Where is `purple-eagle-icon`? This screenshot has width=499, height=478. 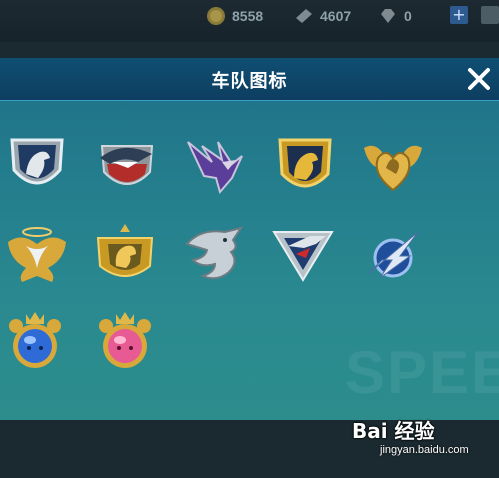 purple-eagle-icon is located at coordinates (215, 167).